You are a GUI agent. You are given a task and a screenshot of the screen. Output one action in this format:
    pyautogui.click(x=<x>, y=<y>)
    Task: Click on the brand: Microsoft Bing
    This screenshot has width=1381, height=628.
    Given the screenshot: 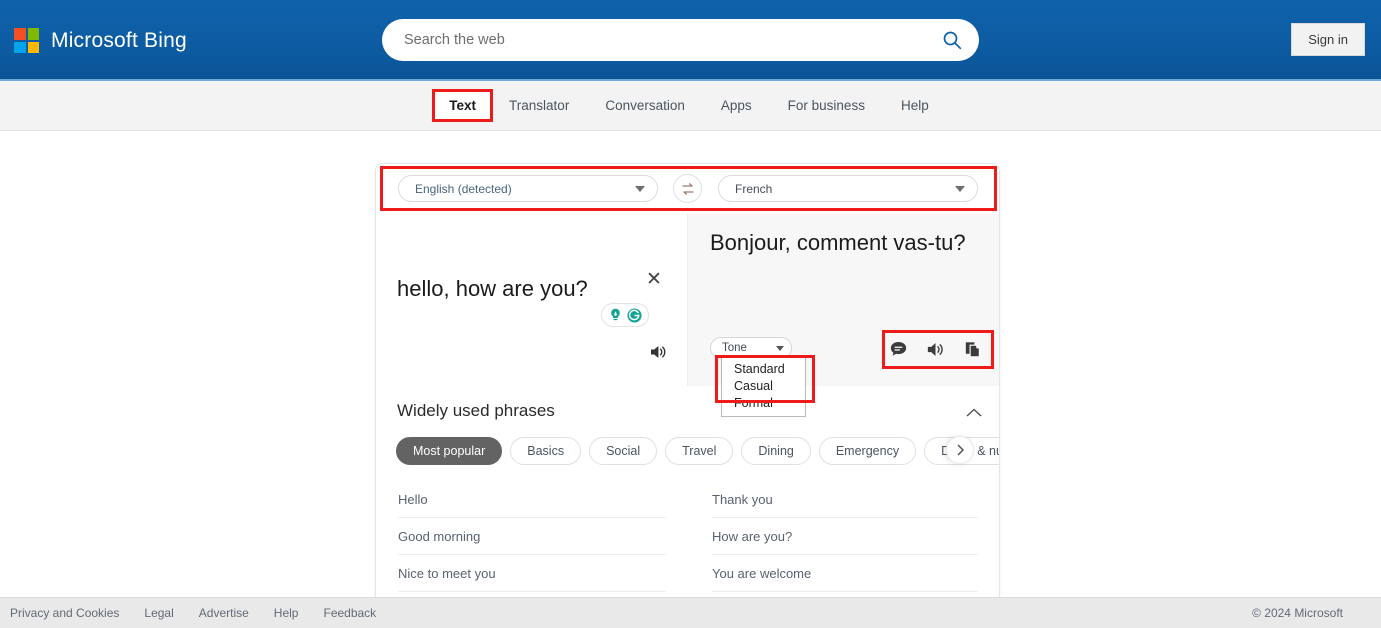 What is the action you would take?
    pyautogui.click(x=100, y=40)
    